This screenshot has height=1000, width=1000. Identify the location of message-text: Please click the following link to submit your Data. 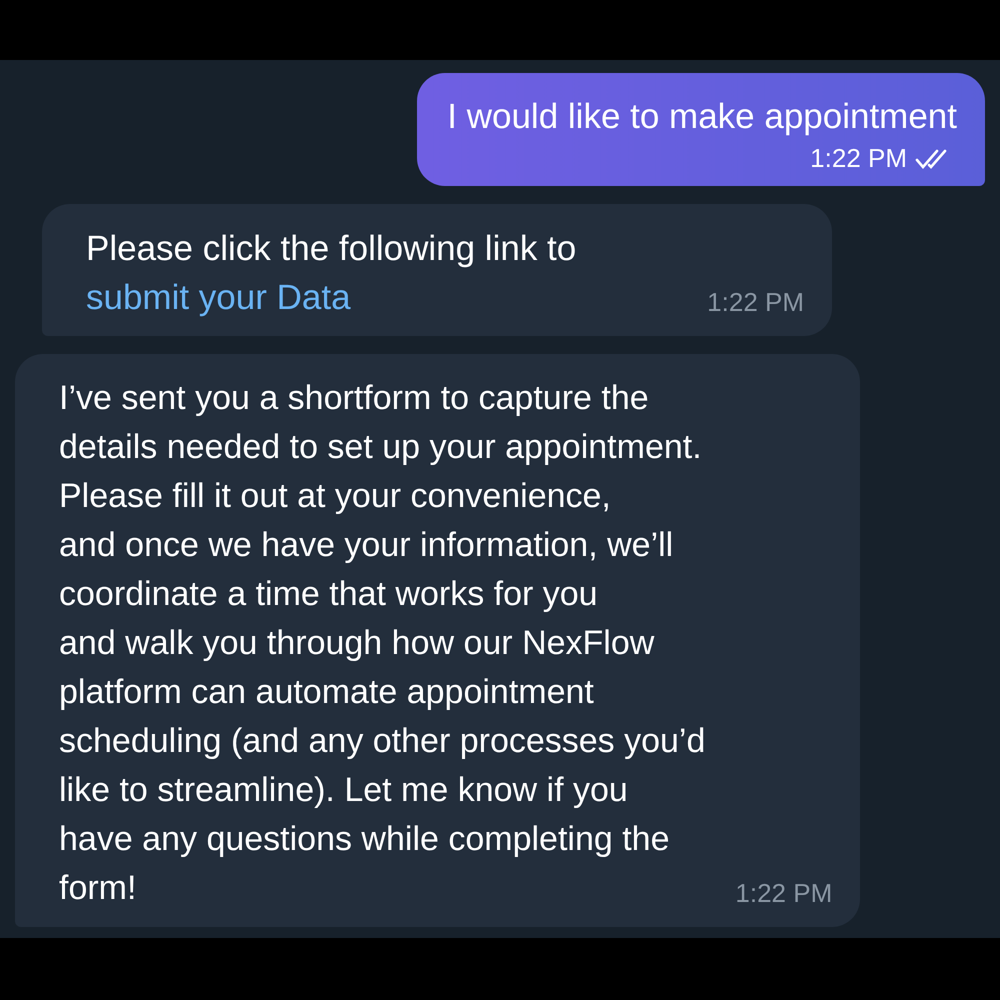
(332, 273).